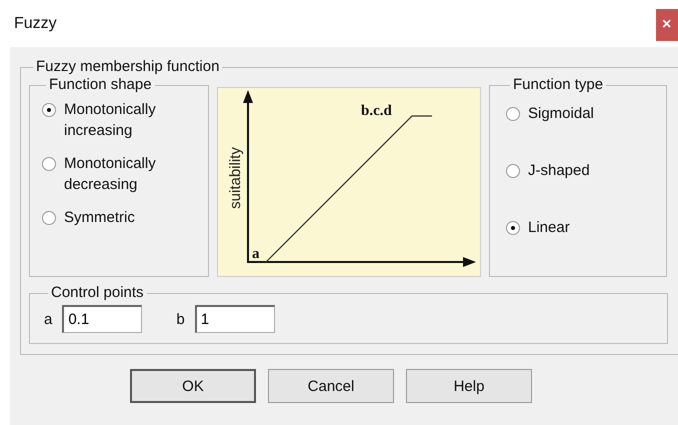 The image size is (678, 425). What do you see at coordinates (583, 170) in the screenshot?
I see `radio-label: J-shaped` at bounding box center [583, 170].